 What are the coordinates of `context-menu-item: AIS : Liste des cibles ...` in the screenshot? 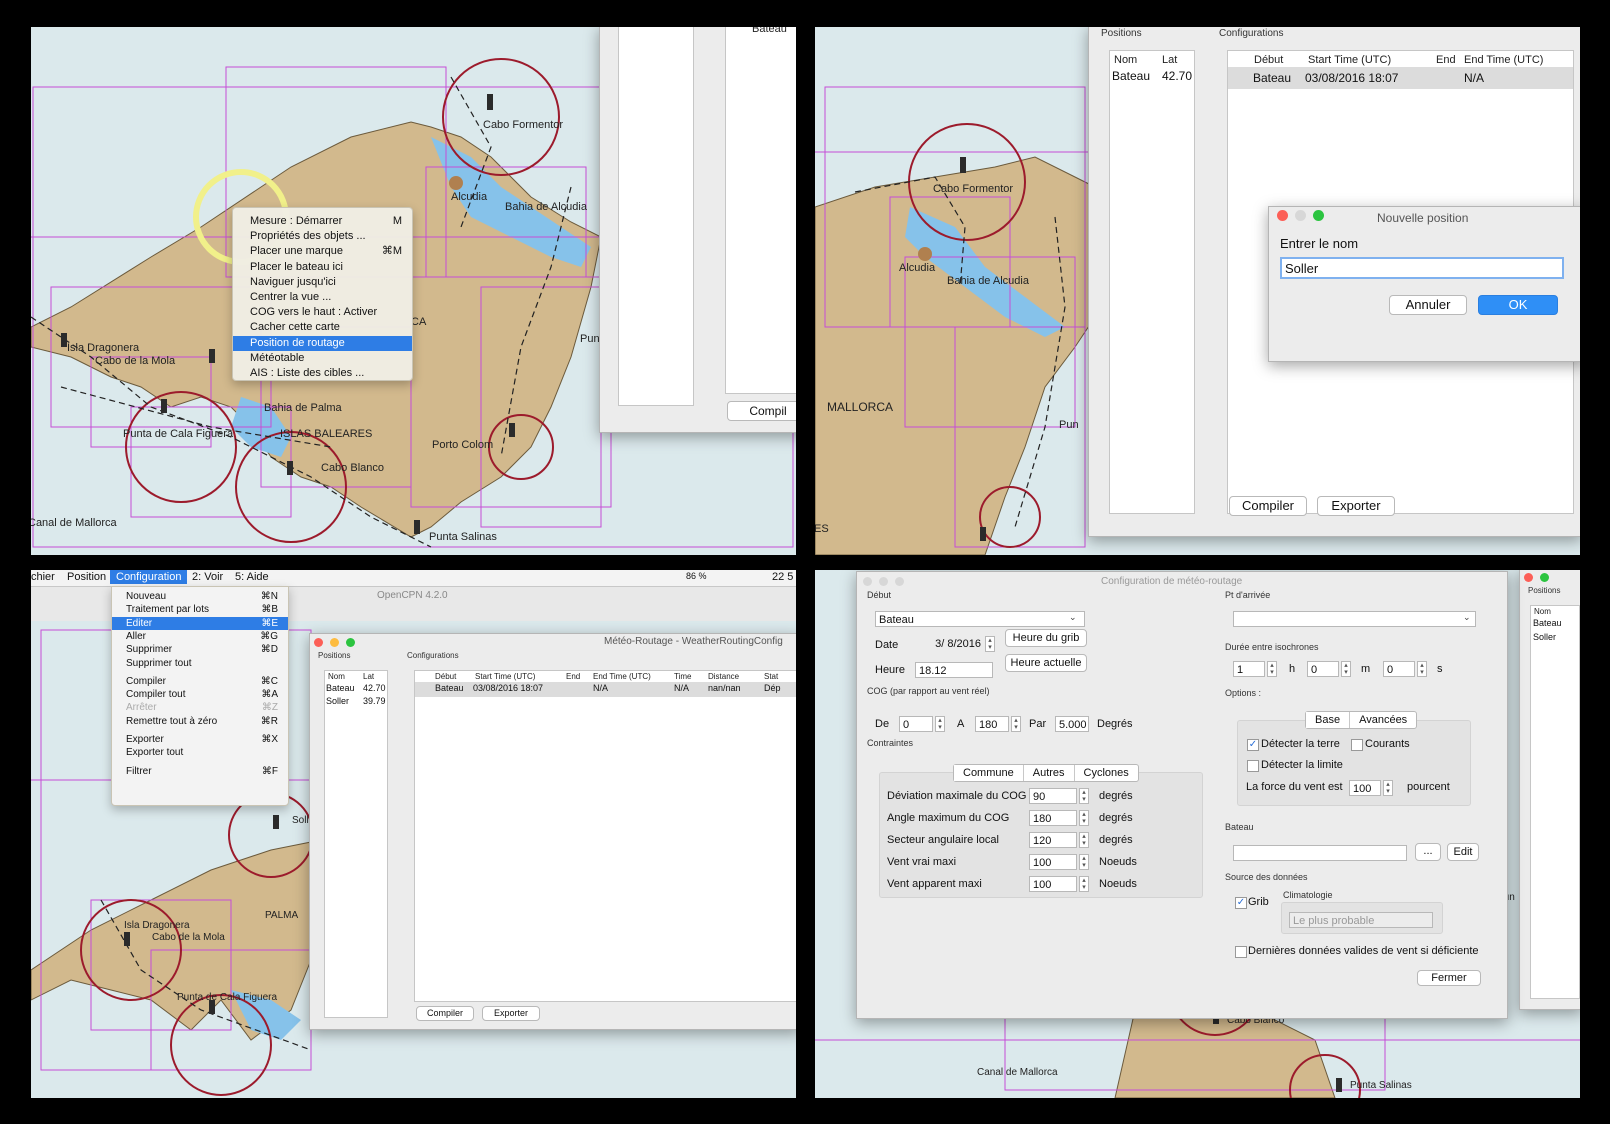 It's located at (322, 373).